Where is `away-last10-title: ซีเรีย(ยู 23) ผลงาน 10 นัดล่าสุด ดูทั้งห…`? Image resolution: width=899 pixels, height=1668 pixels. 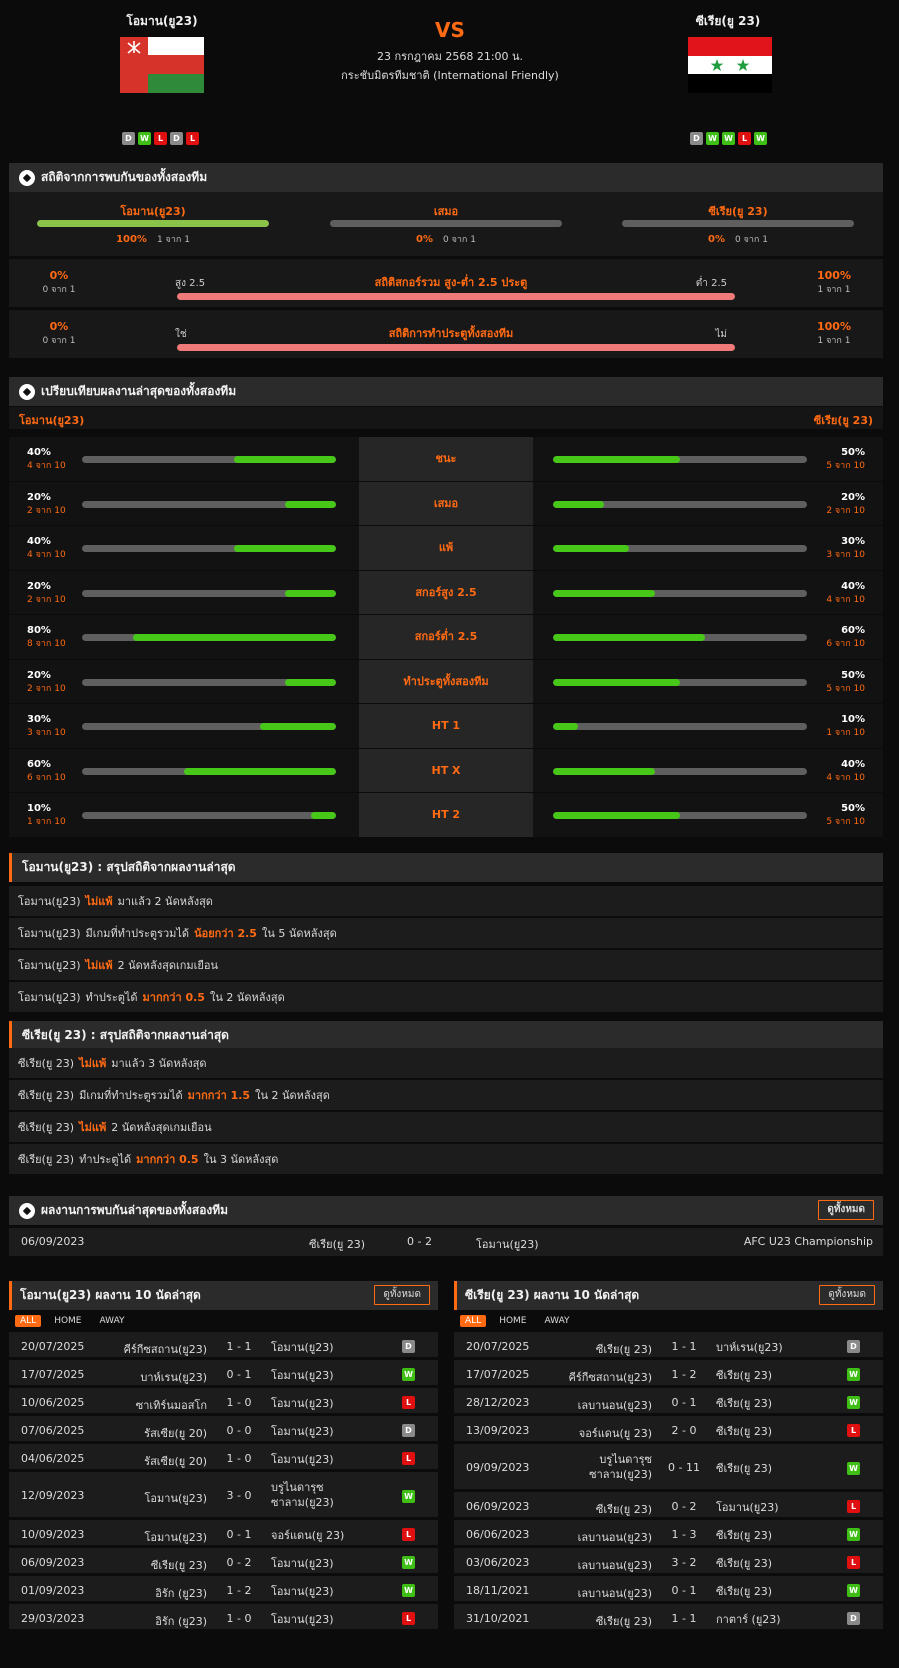 away-last10-title: ซีเรีย(ยู 23) ผลงาน 10 นัดล่าสุด ดูทั้งห… is located at coordinates (668, 1295).